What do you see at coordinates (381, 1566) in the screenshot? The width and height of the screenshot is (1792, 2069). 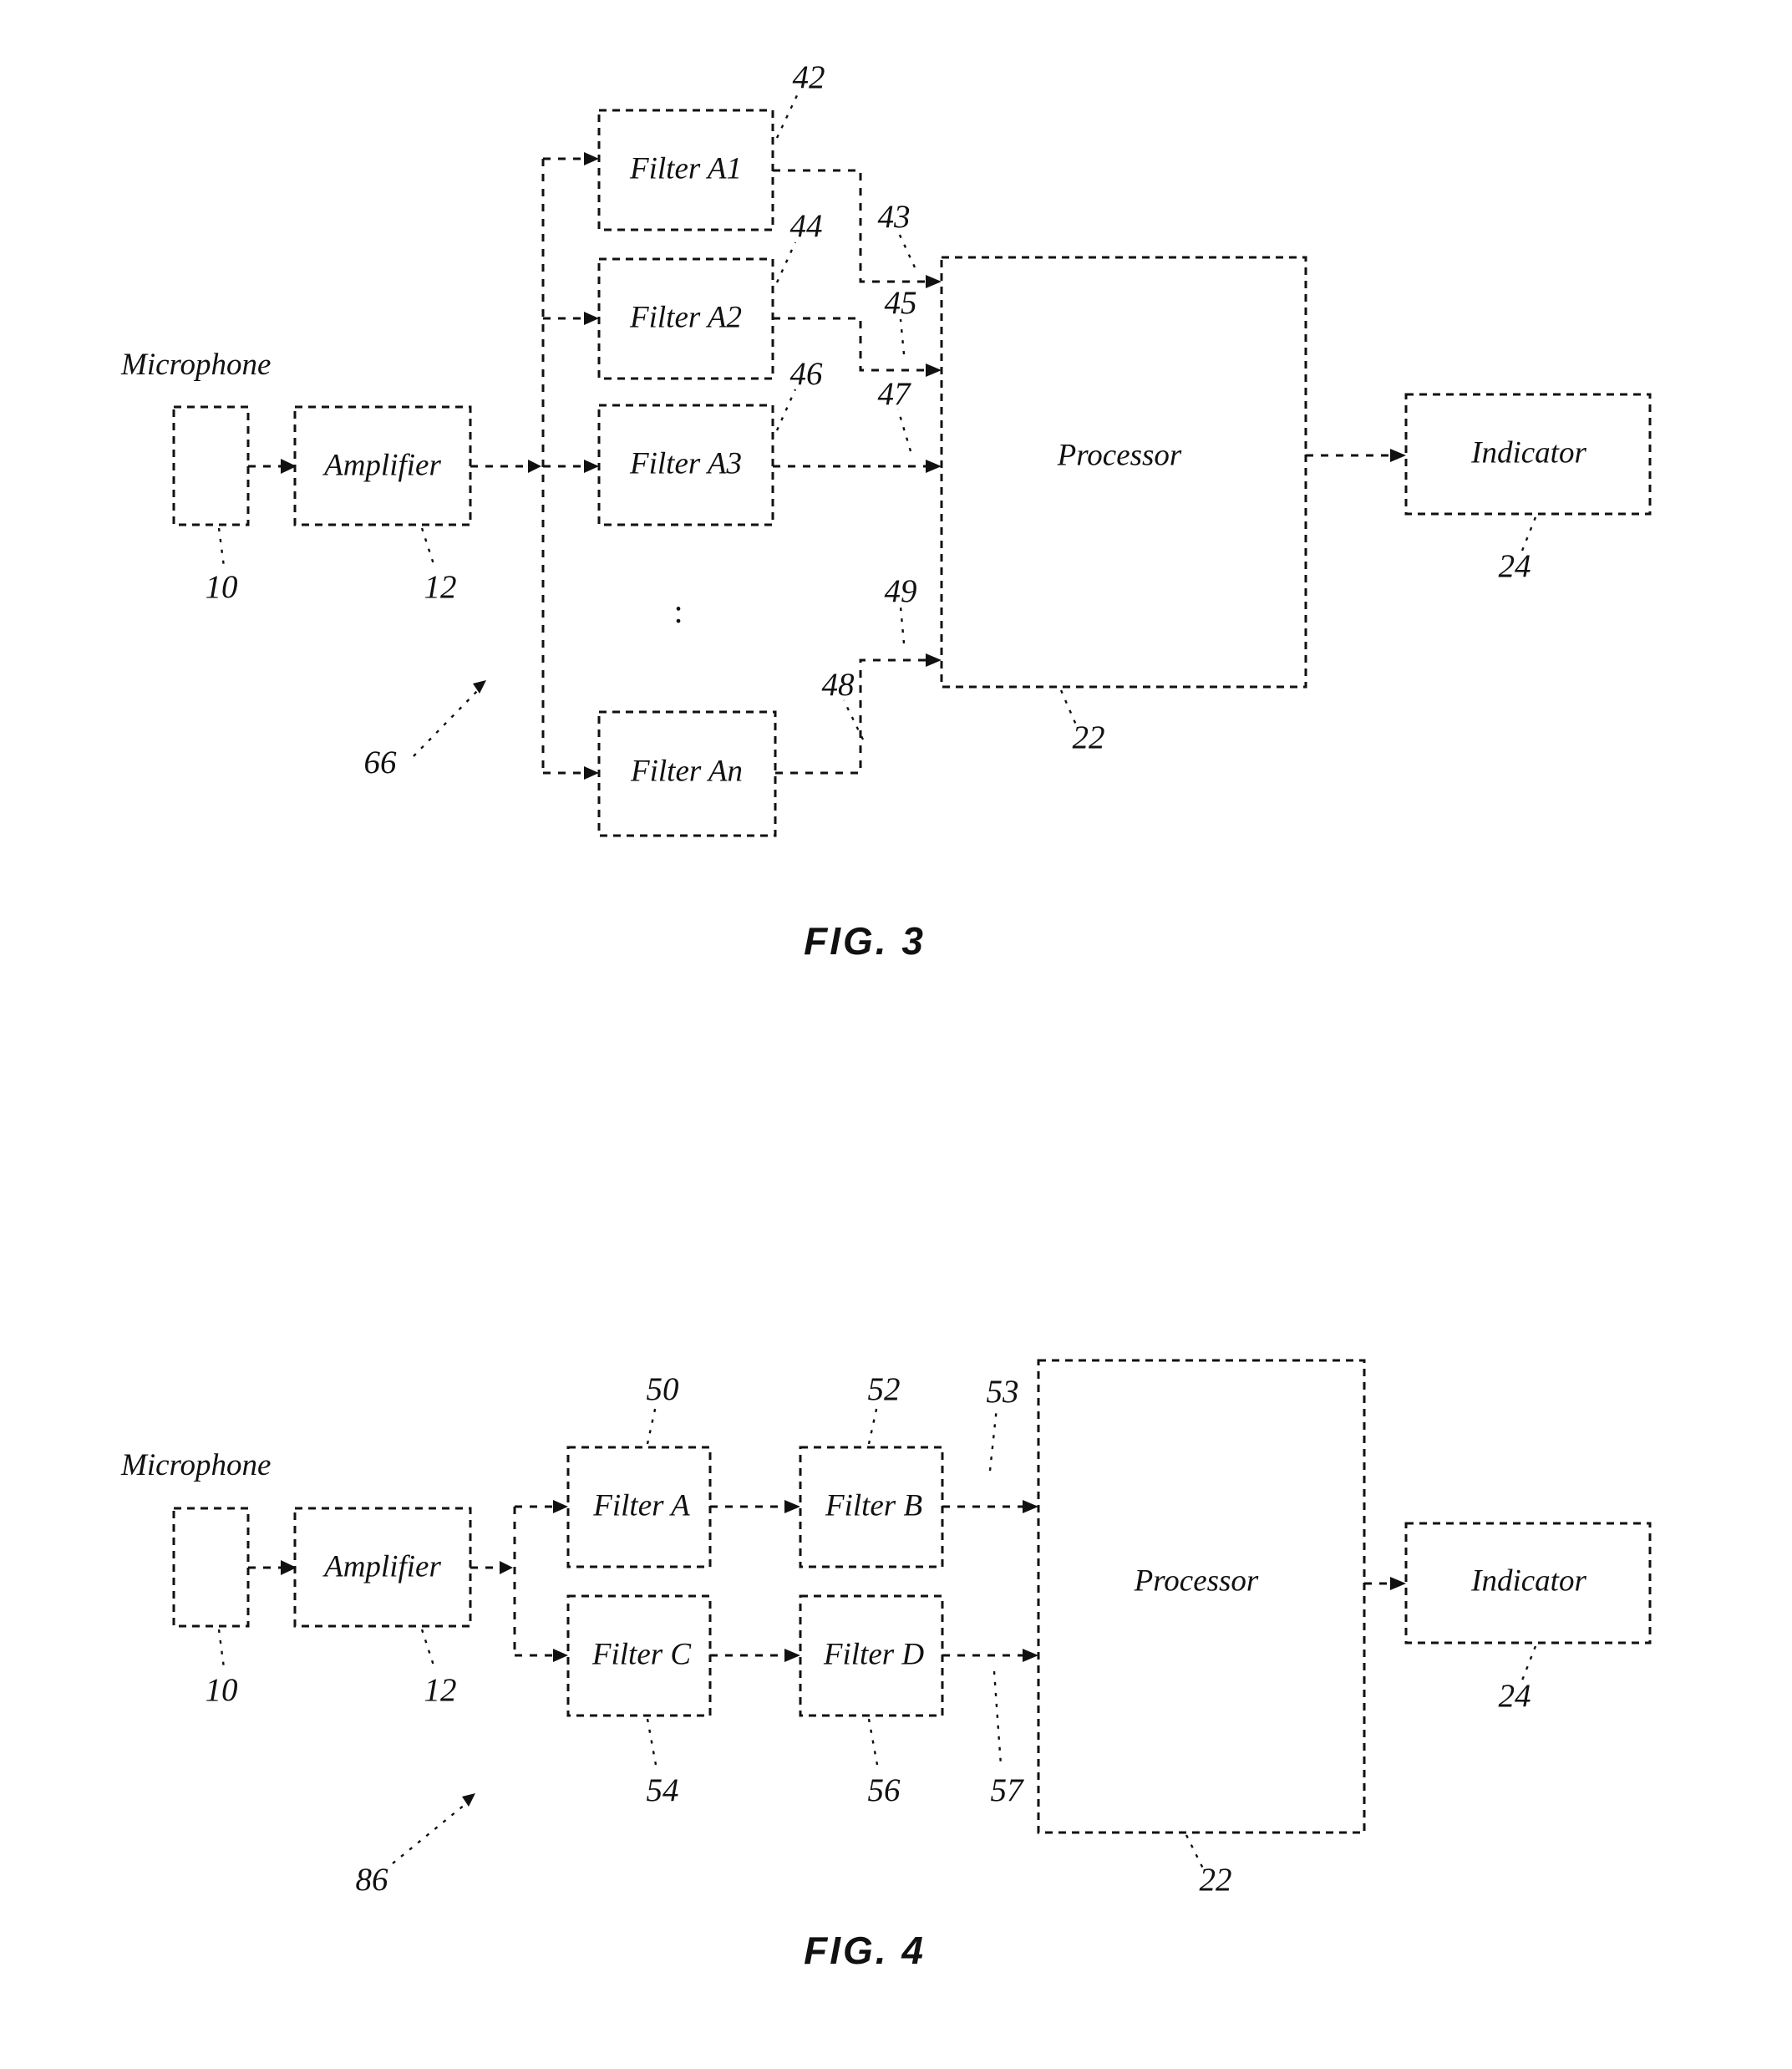 I see `fig4-amplifier-label: Amplifier` at bounding box center [381, 1566].